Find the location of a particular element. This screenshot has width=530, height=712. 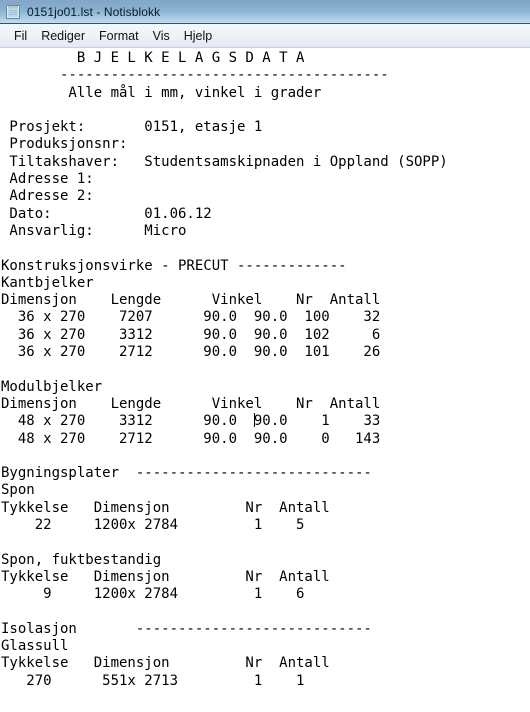

project-row-ansvarlig: Ansvarlig: Micro is located at coordinates (94, 230).